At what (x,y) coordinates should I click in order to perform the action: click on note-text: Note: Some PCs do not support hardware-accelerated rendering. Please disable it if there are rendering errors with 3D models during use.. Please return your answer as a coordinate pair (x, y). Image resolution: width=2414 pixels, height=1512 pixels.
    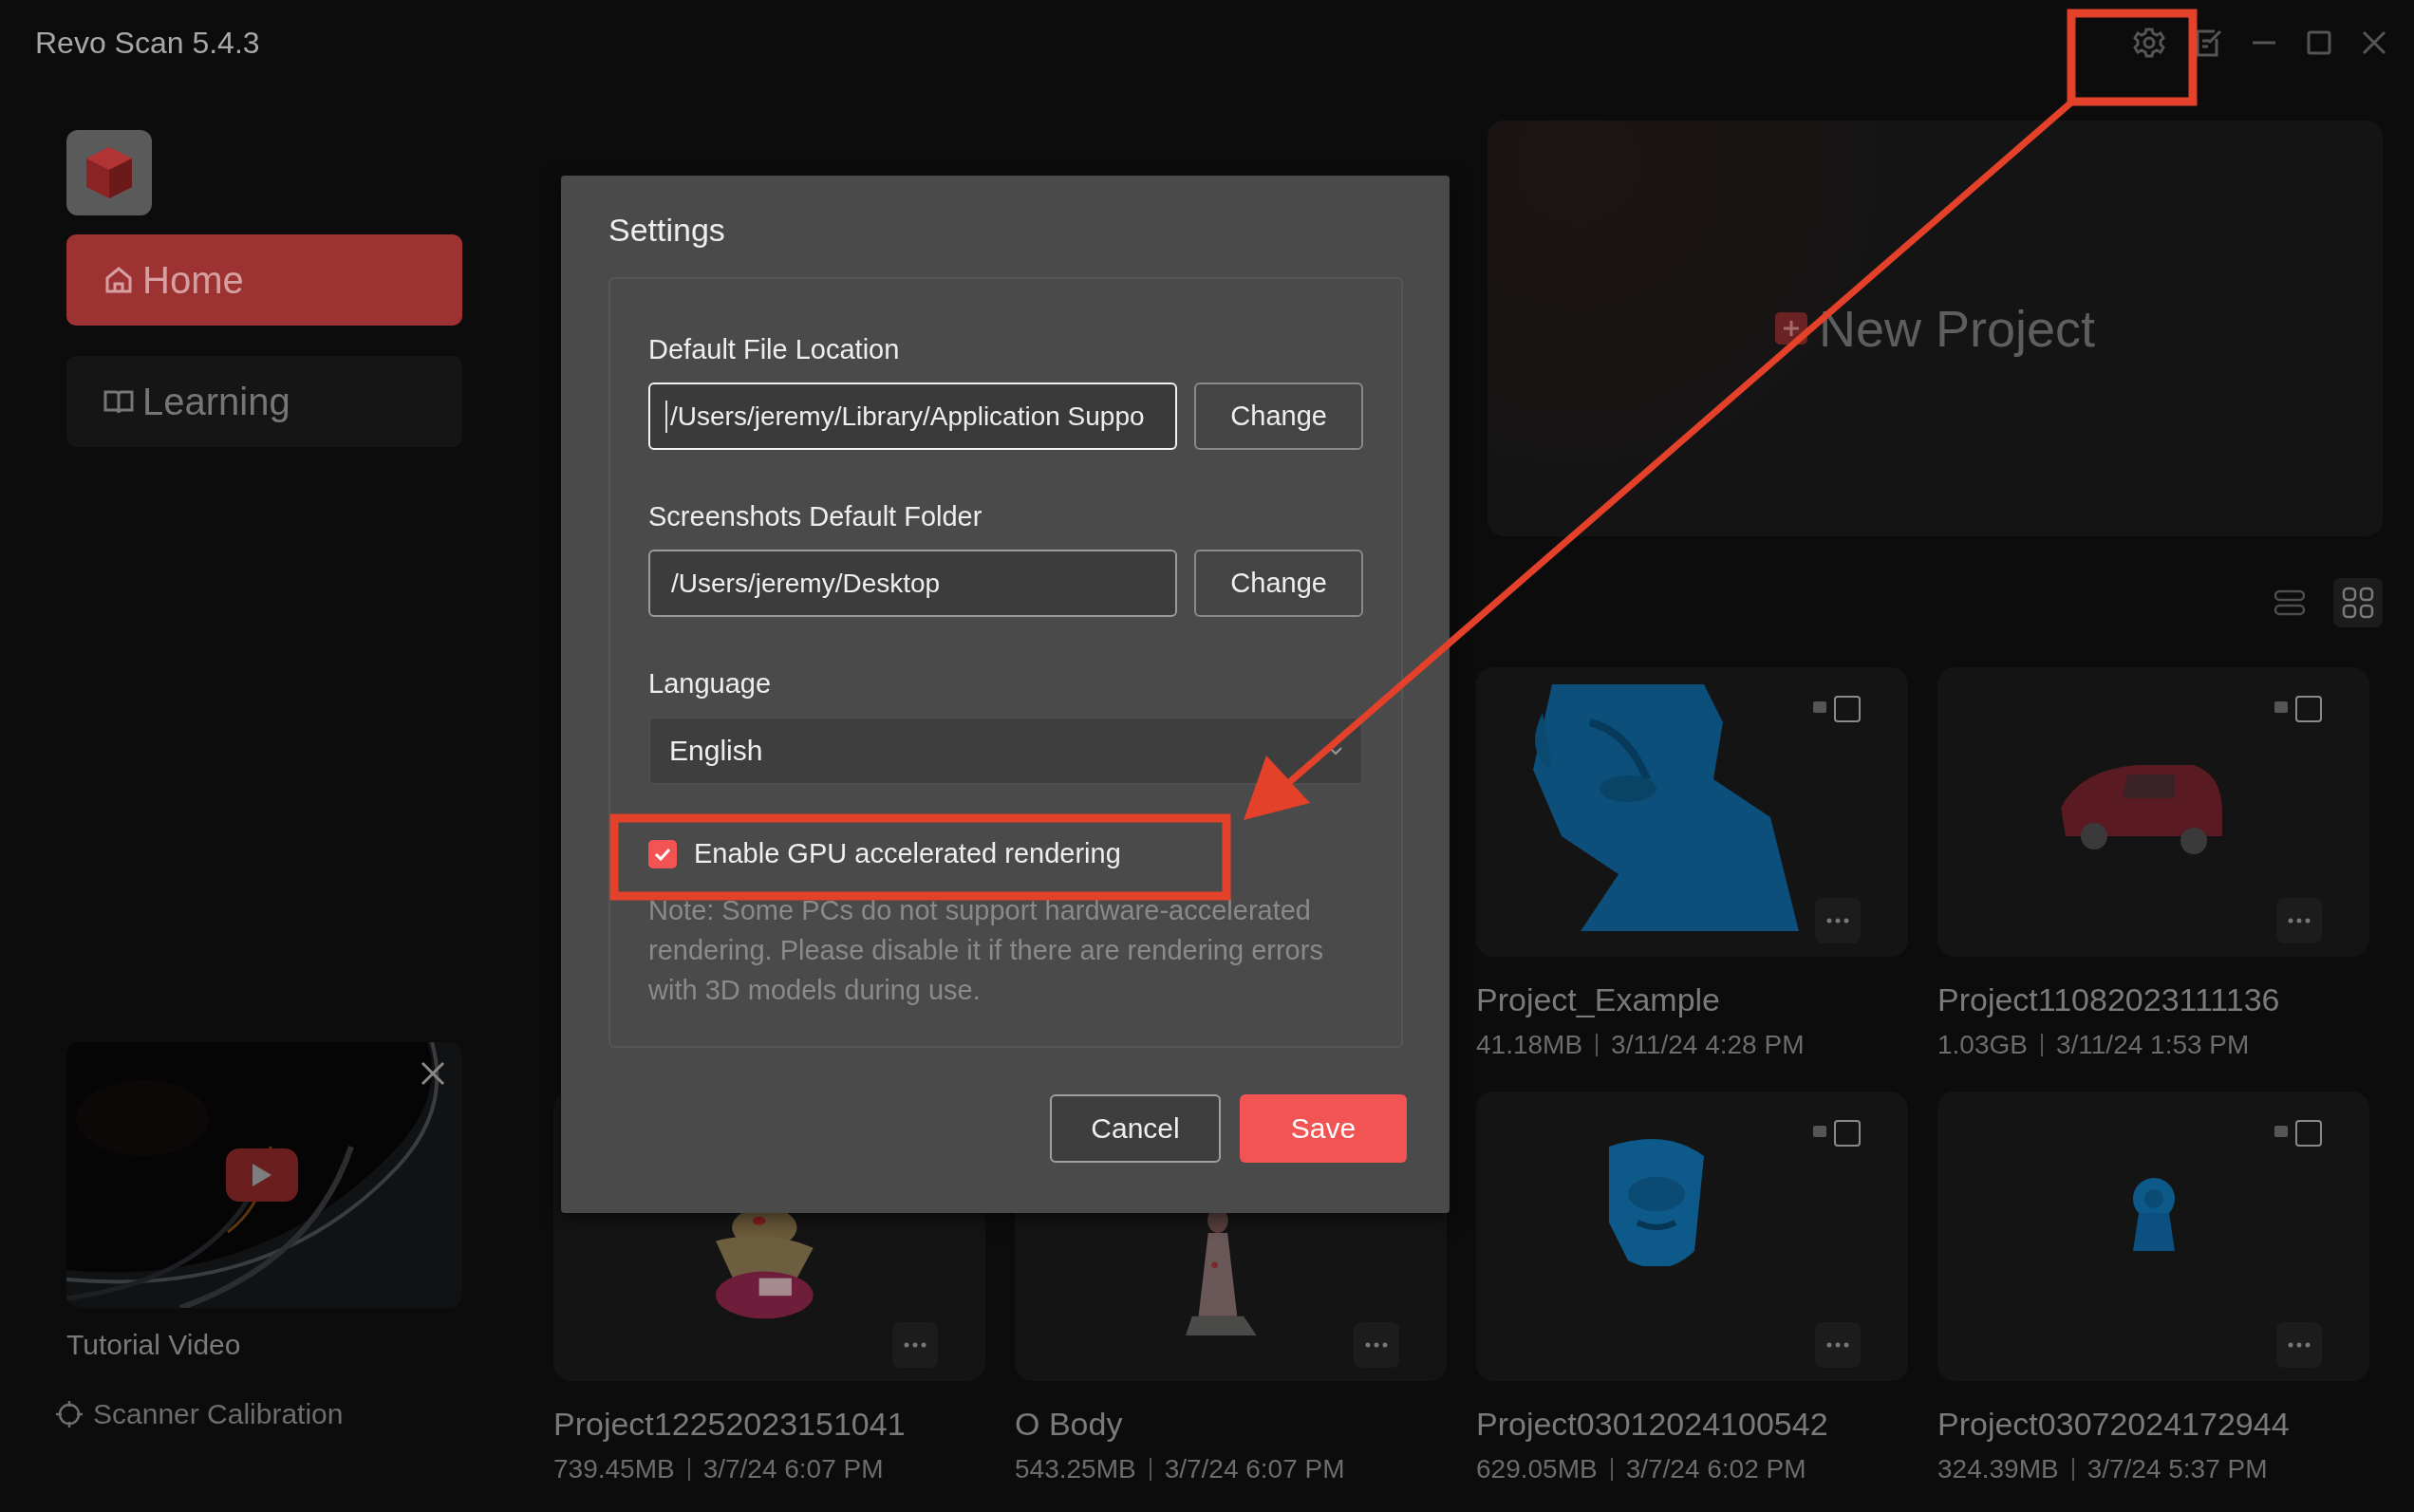
    Looking at the image, I should click on (986, 950).